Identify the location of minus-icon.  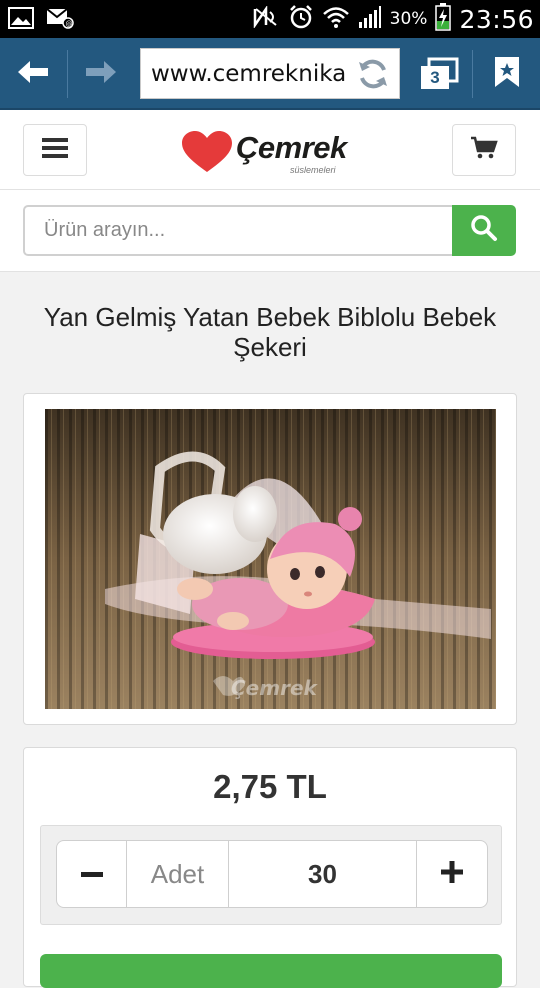
(91, 874).